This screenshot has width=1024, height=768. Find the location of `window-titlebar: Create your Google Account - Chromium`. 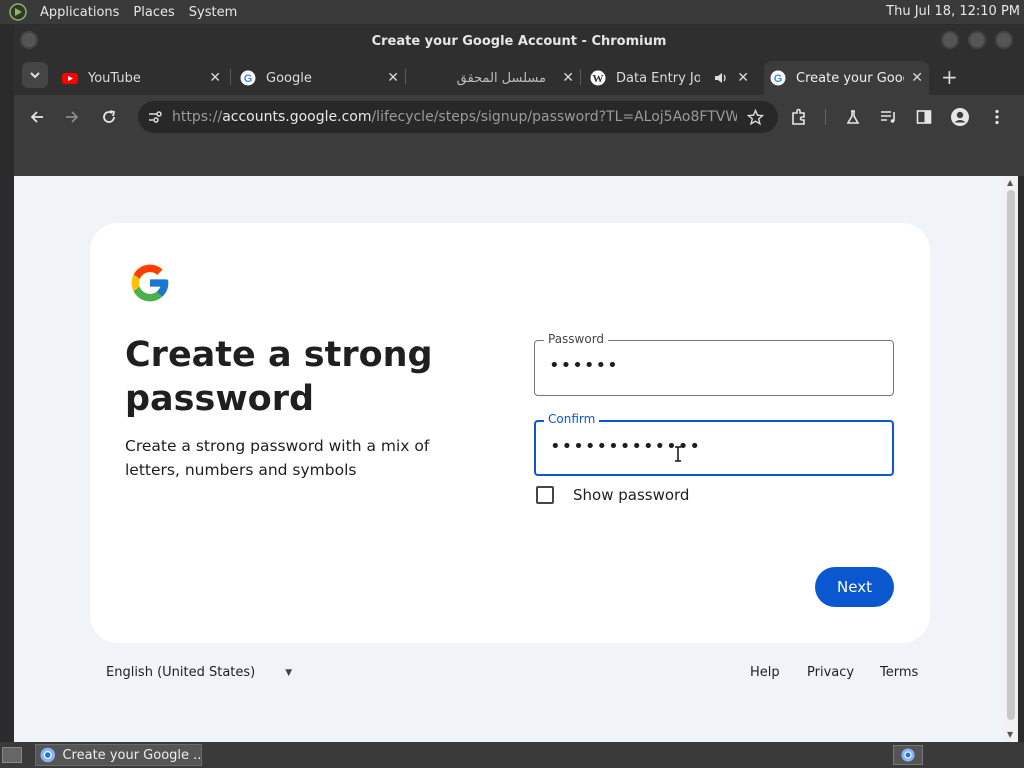

window-titlebar: Create your Google Account - Chromium is located at coordinates (519, 41).